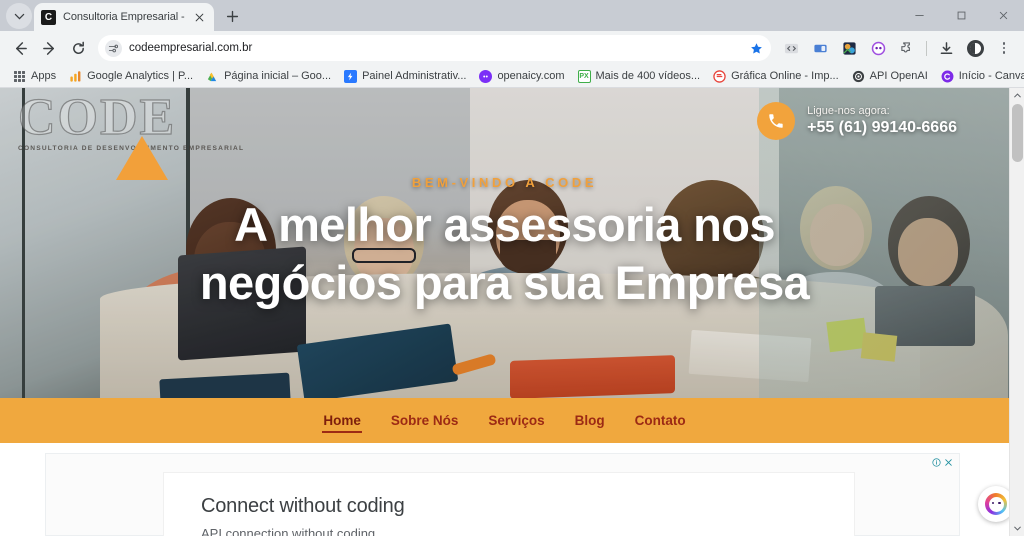 The width and height of the screenshot is (1024, 536). What do you see at coordinates (531, 76) in the screenshot?
I see `bookmark-label: openaicy.com` at bounding box center [531, 76].